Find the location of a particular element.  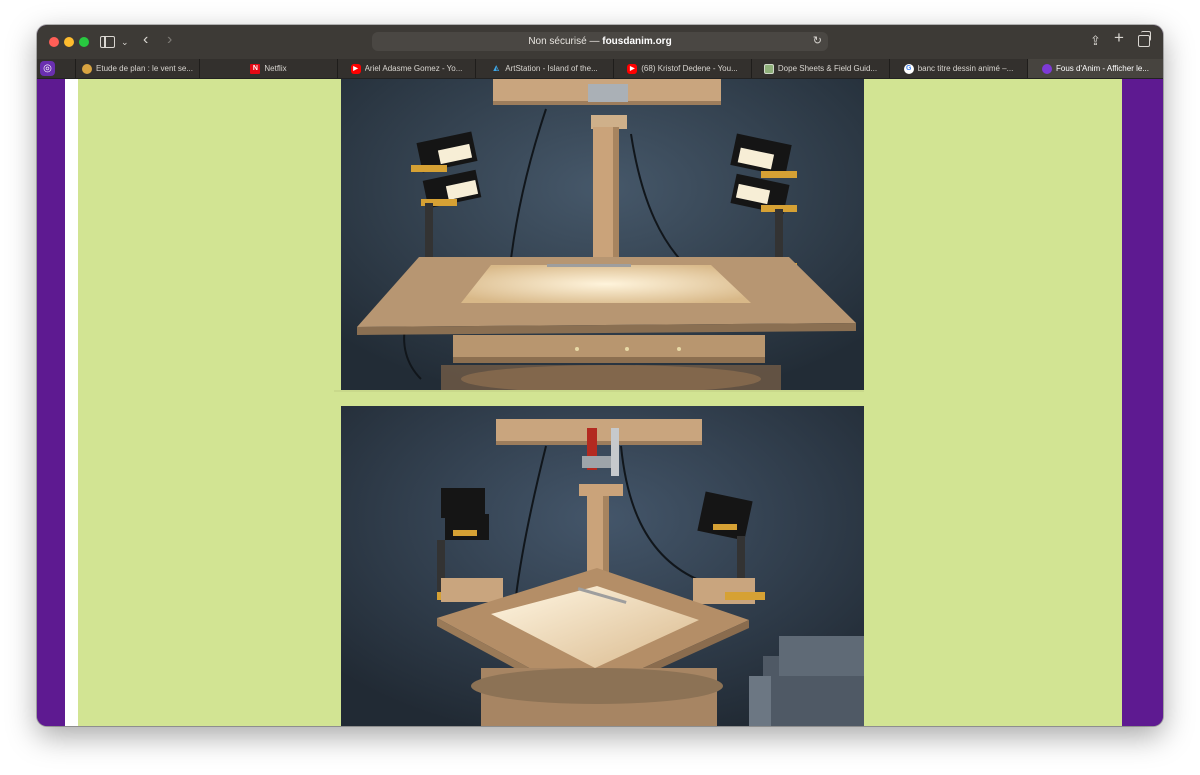

reload-icon: ↻ is located at coordinates (817, 41).